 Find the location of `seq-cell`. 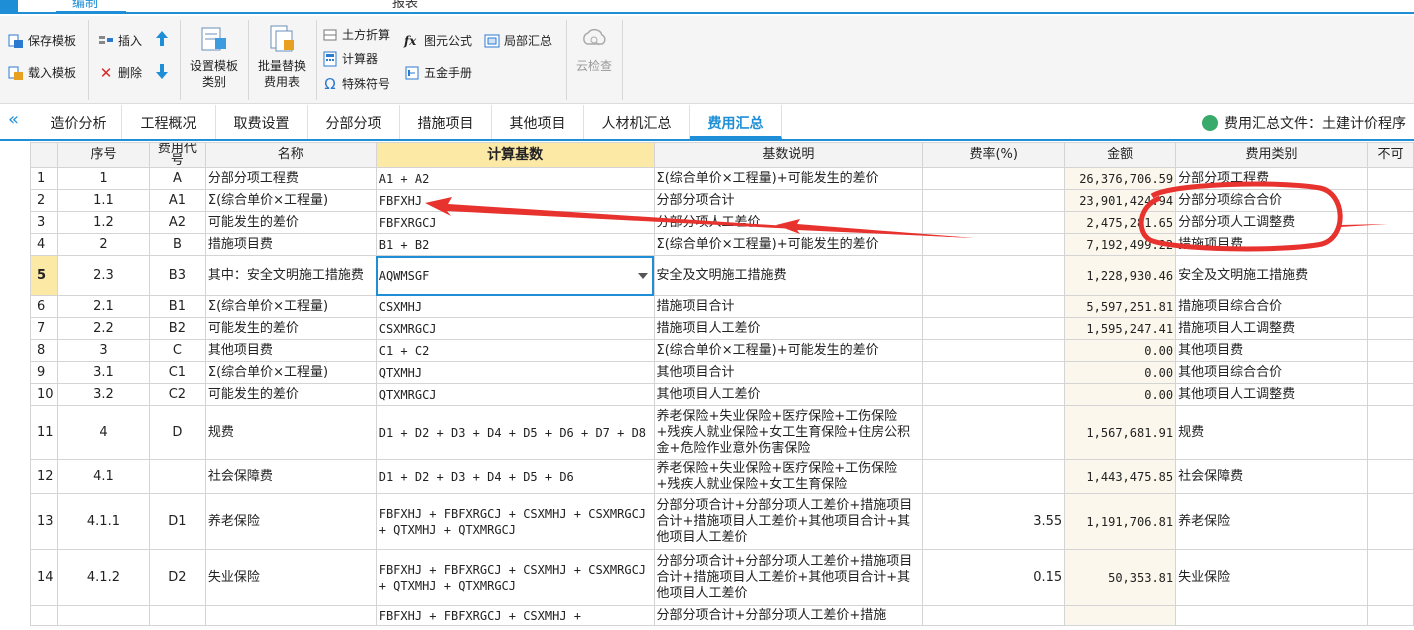

seq-cell is located at coordinates (103, 615).